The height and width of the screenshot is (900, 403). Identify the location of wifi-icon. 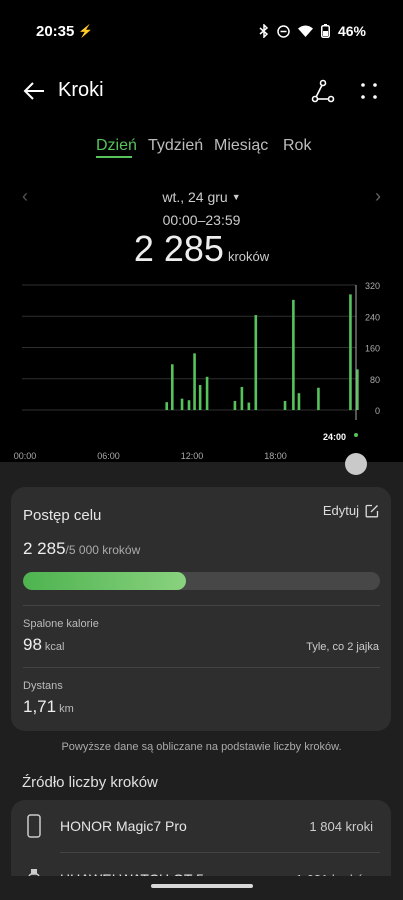
(305, 31).